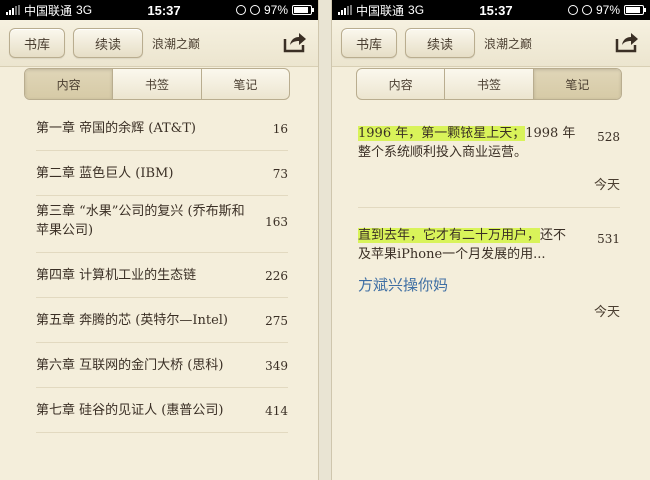  I want to click on toc-item-3: 第三章 “水果”公司的复兴 (乔布斯和苹果公司) 163, so click(162, 224).